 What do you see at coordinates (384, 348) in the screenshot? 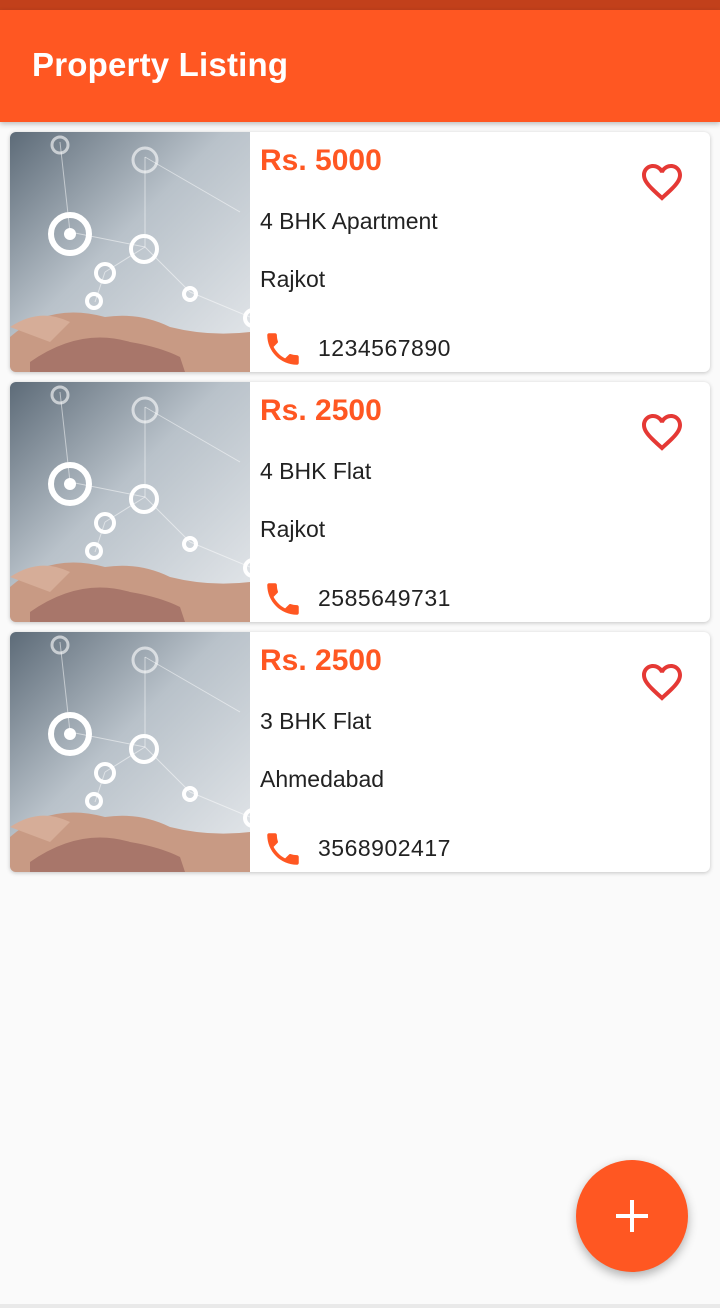
I see `phone-number: 1234567890` at bounding box center [384, 348].